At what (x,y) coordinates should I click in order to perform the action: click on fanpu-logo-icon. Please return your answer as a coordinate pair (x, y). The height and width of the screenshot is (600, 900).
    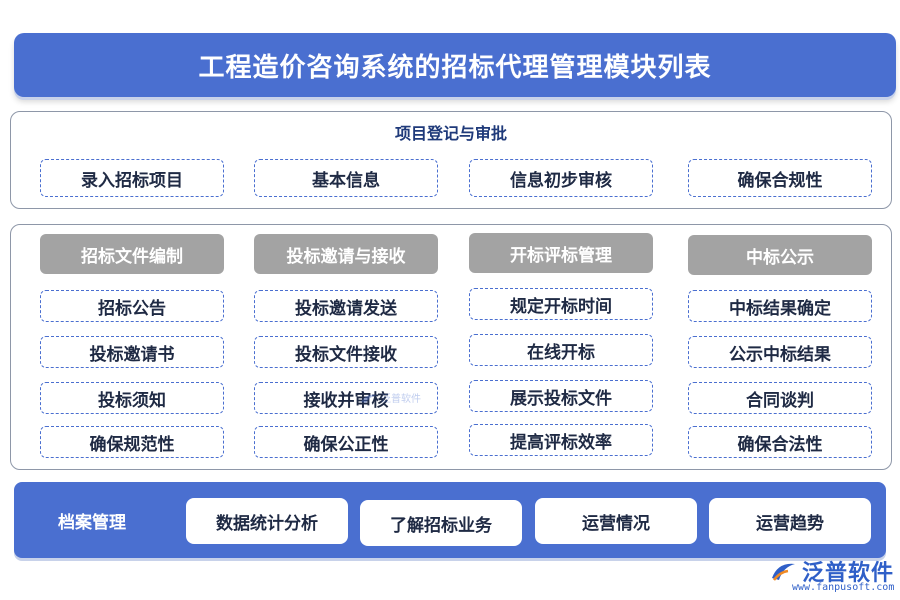
    Looking at the image, I should click on (783, 572).